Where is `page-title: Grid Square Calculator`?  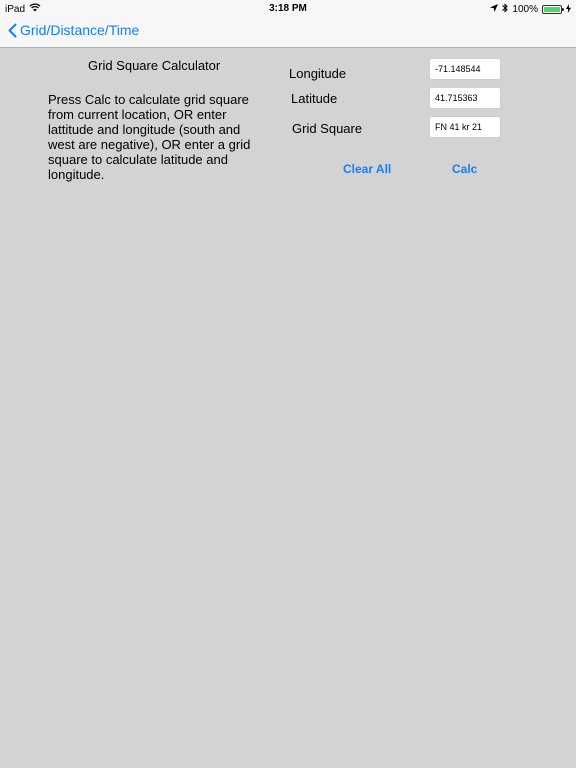
page-title: Grid Square Calculator is located at coordinates (154, 65).